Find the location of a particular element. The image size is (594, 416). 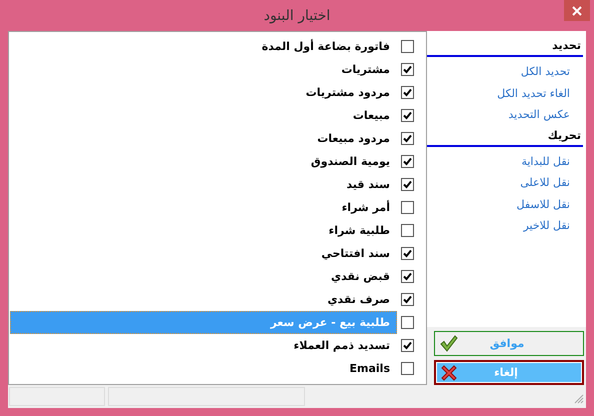

list-item: سند افتتاحي is located at coordinates (203, 253).